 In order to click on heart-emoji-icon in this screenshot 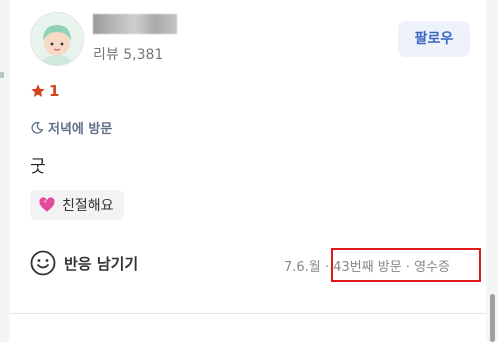, I will do `click(47, 204)`.